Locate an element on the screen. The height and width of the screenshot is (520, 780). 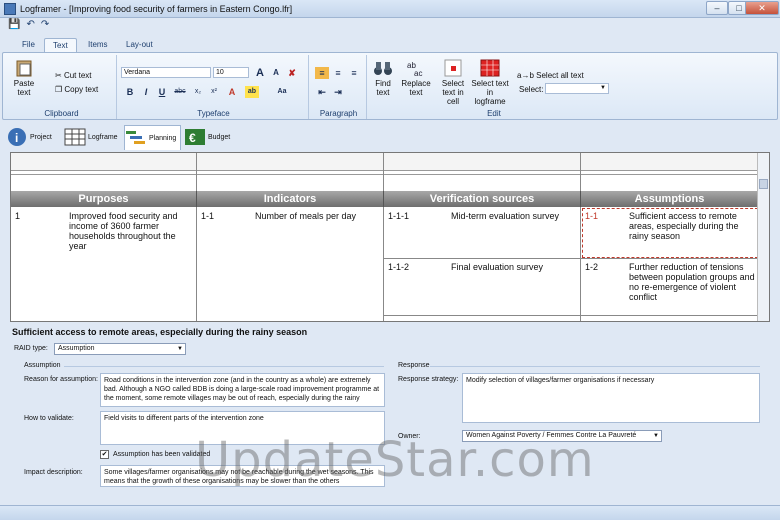
select-in-cell-button: Select text in cell is located at coordinates (453, 82).